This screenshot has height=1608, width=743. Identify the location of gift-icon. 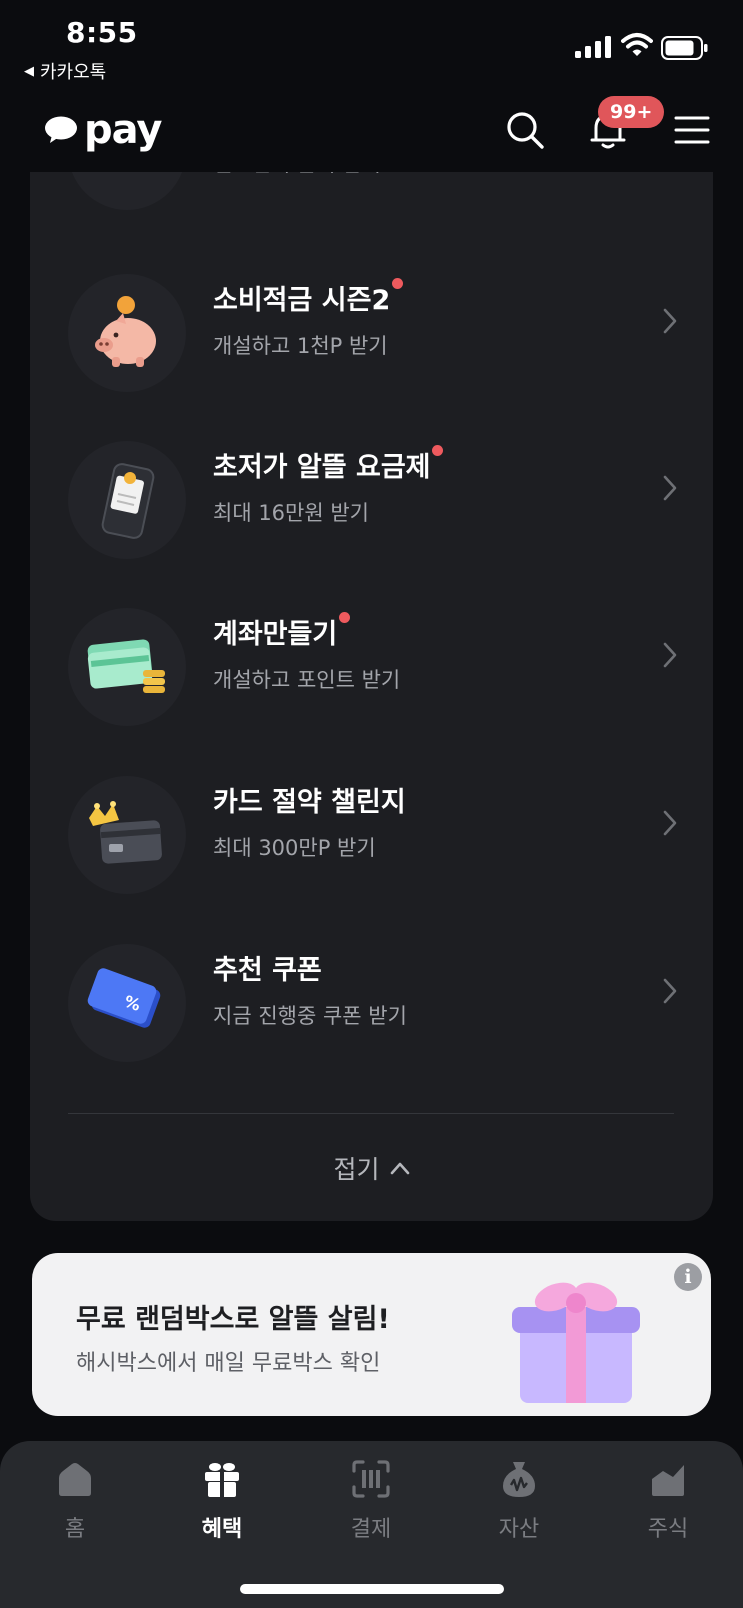
(222, 1480).